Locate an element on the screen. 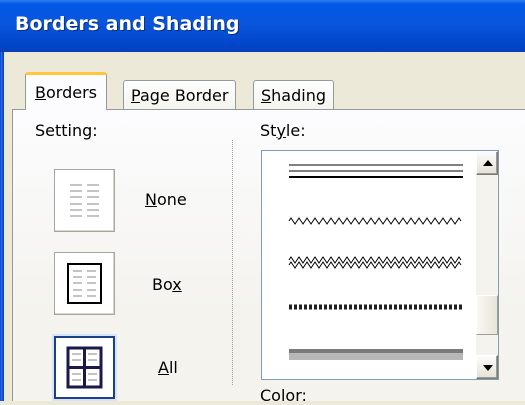 The image size is (525, 405). color-heading: Color: is located at coordinates (283, 395).